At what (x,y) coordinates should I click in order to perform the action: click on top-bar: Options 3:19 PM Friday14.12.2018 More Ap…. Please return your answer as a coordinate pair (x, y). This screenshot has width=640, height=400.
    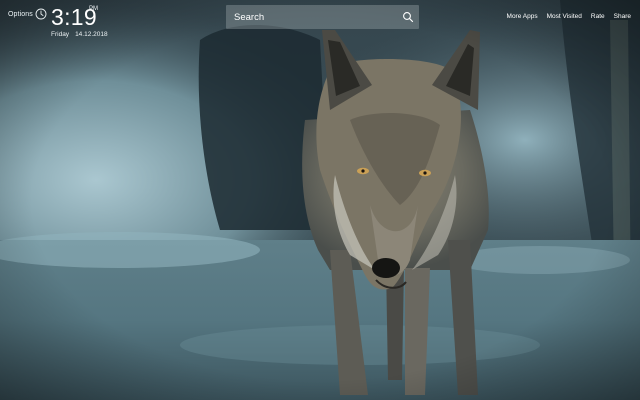
    Looking at the image, I should click on (320, 21).